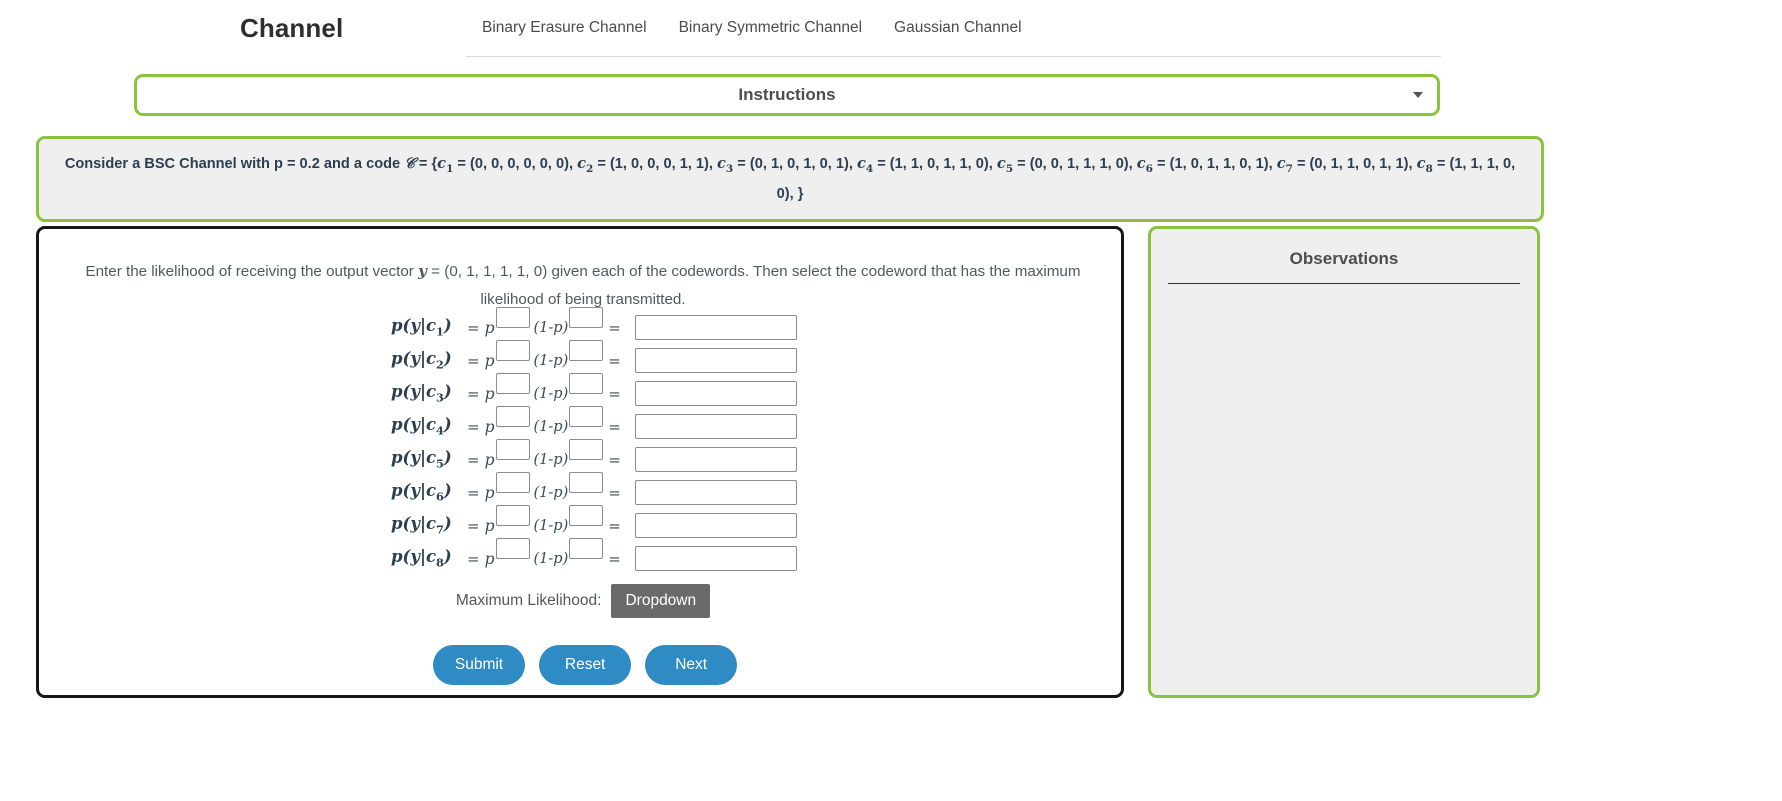 The width and height of the screenshot is (1782, 801). What do you see at coordinates (528, 600) in the screenshot?
I see `maximum-likelihood-label: Maximum Likelihood:` at bounding box center [528, 600].